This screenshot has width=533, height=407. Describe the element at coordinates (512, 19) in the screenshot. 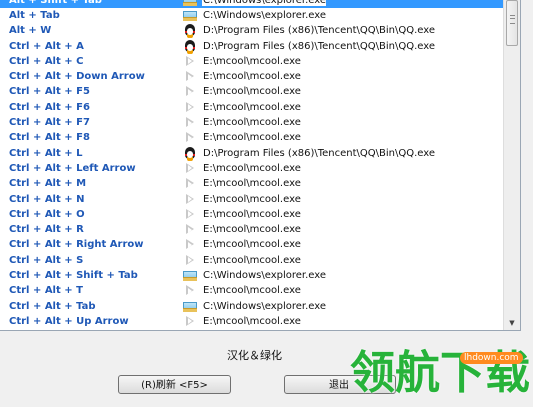

I see `grip-icon` at that location.